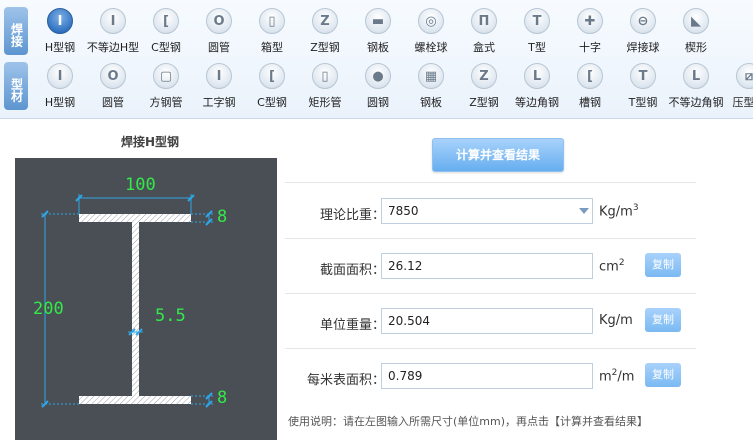 This screenshot has height=447, width=753. I want to click on tool-unequal-angle: L 不等边角钢, so click(696, 86).